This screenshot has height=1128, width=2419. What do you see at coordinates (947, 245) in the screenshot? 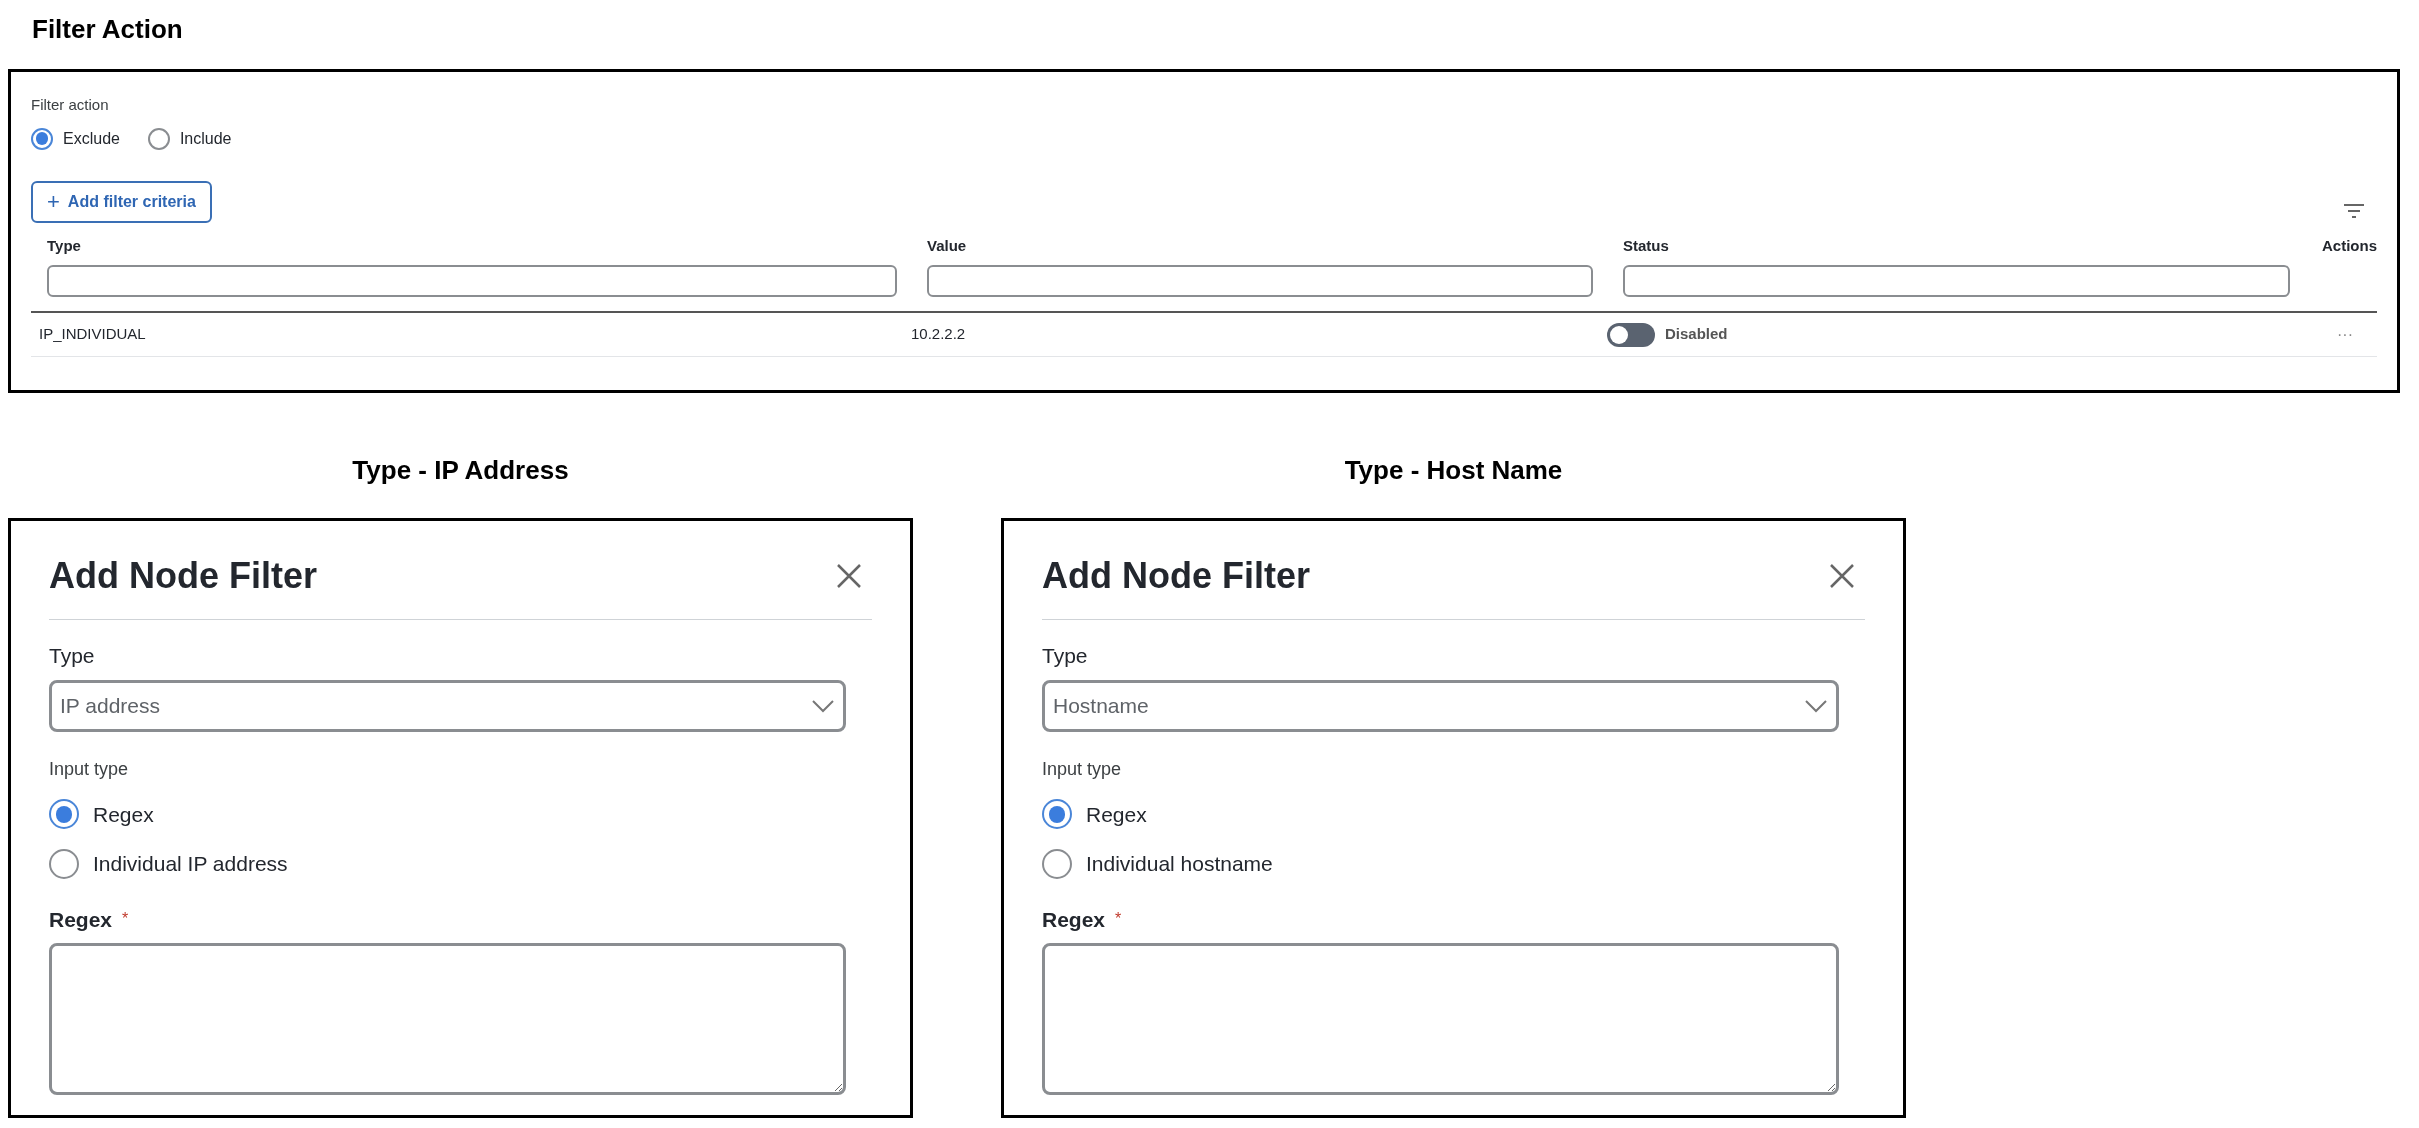
I see `column-header: Value` at bounding box center [947, 245].